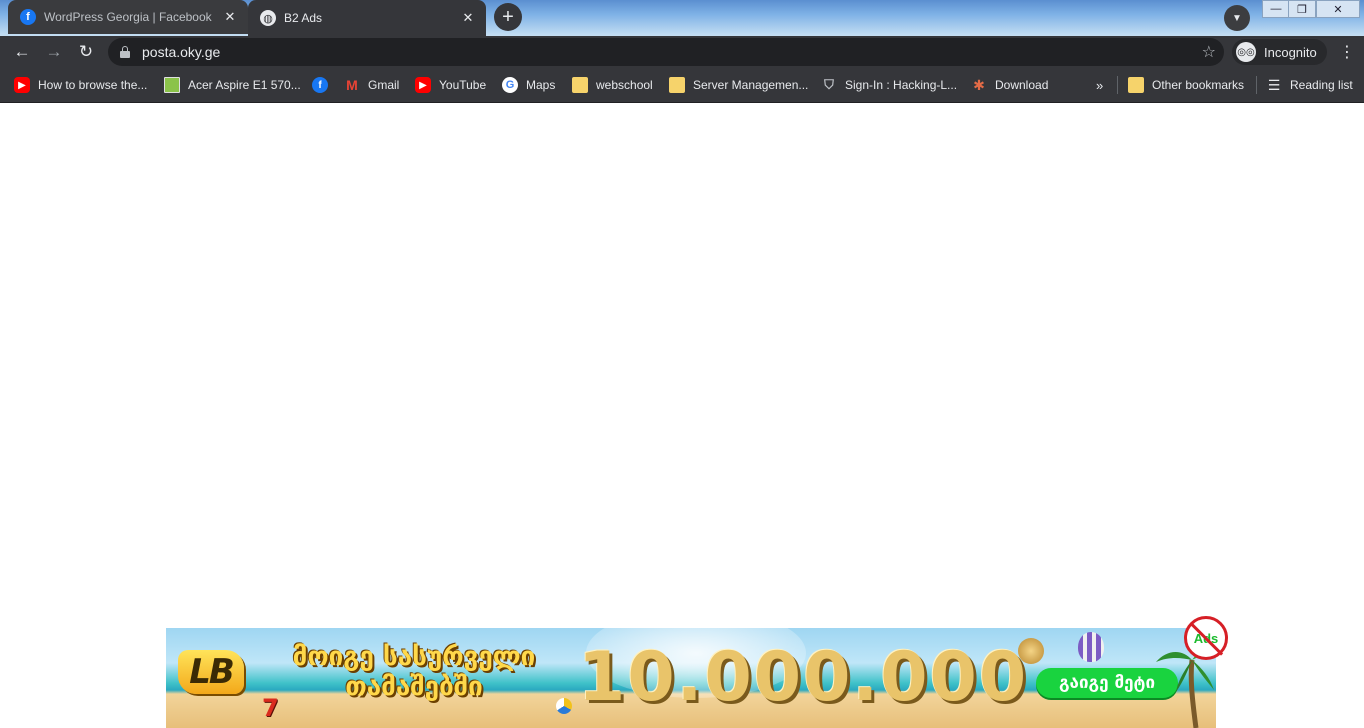 Image resolution: width=1364 pixels, height=728 pixels. Describe the element at coordinates (1246, 52) in the screenshot. I see `incognito-icon: ◎◎` at that location.